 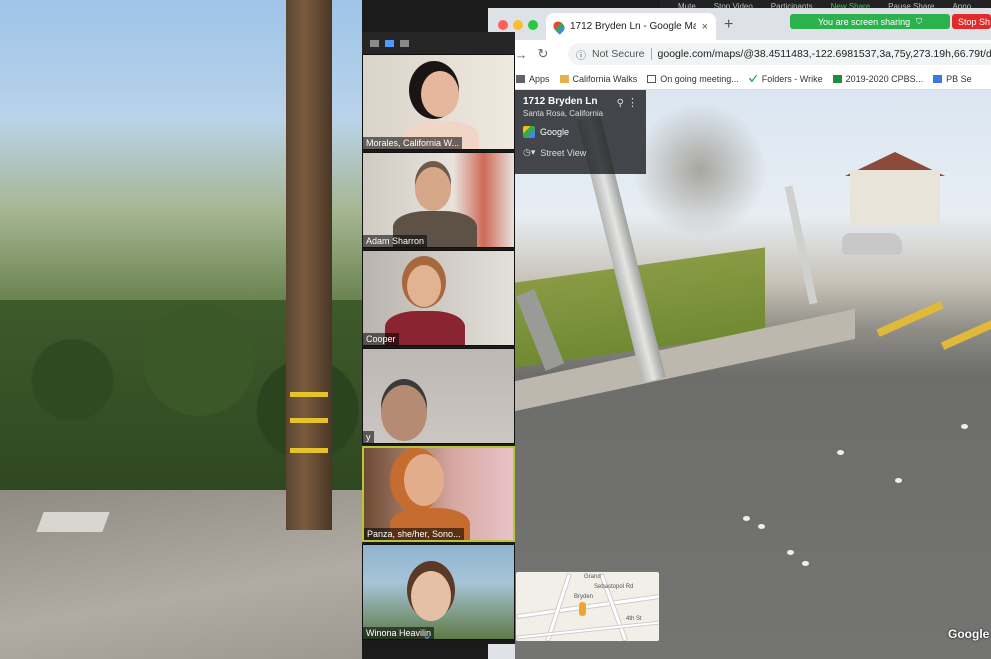 What do you see at coordinates (728, 25) in the screenshot?
I see `new-tab-button: +` at bounding box center [728, 25].